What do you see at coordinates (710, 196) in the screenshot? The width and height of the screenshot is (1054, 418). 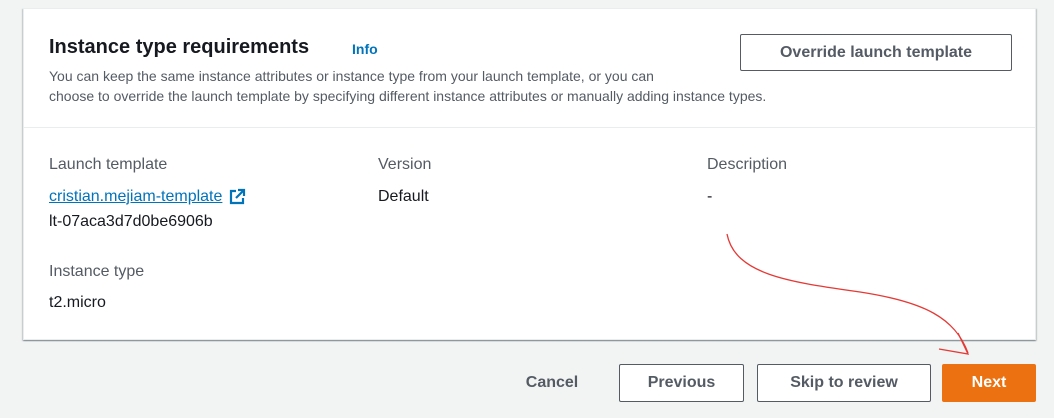 I see `description-value: -` at bounding box center [710, 196].